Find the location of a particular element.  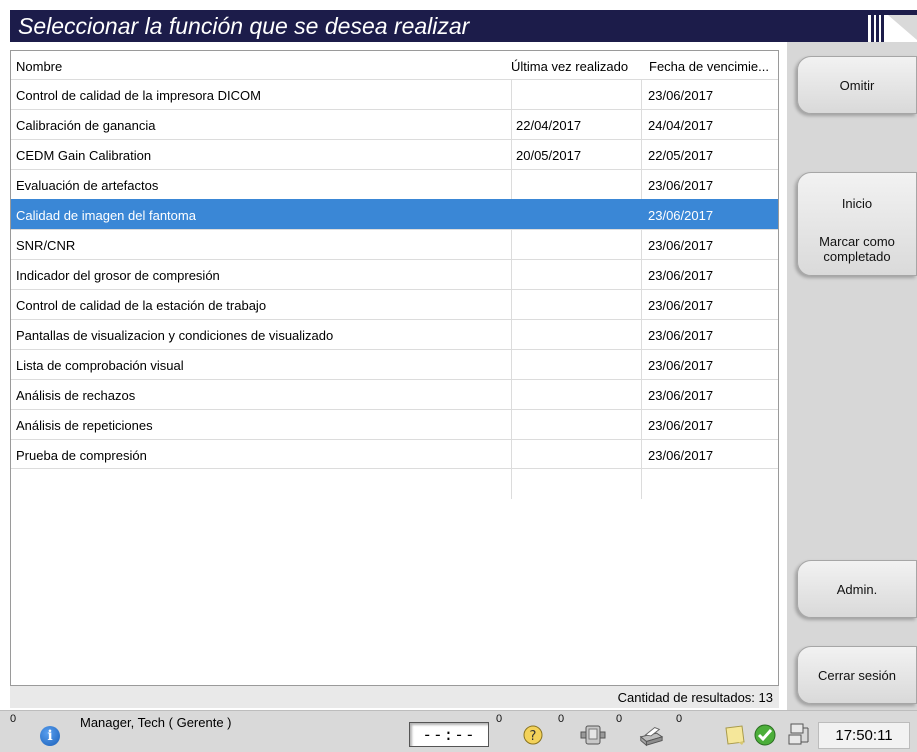

cell-name: Evaluación de artefactos is located at coordinates (87, 185).